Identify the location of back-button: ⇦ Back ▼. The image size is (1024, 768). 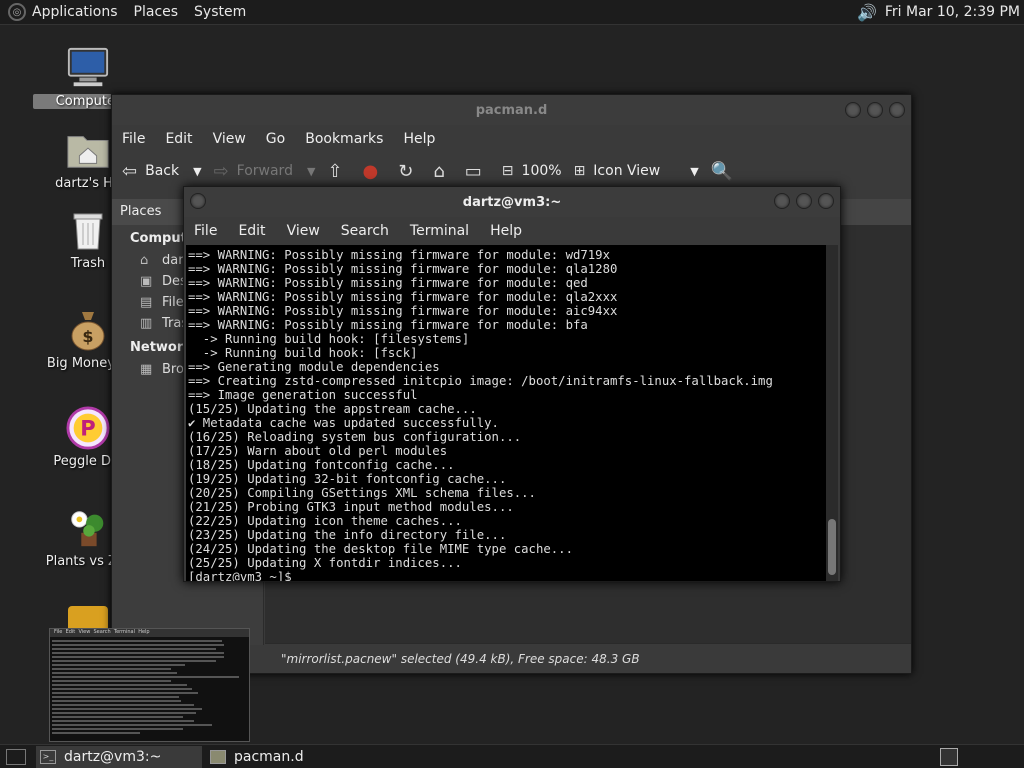
(162, 171).